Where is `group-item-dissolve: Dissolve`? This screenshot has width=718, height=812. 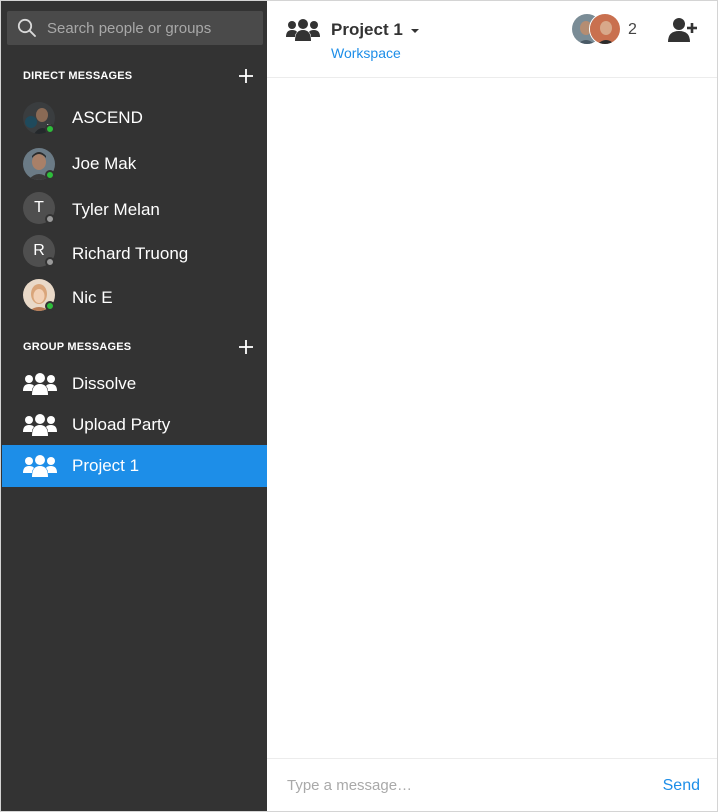 group-item-dissolve: Dissolve is located at coordinates (134, 384).